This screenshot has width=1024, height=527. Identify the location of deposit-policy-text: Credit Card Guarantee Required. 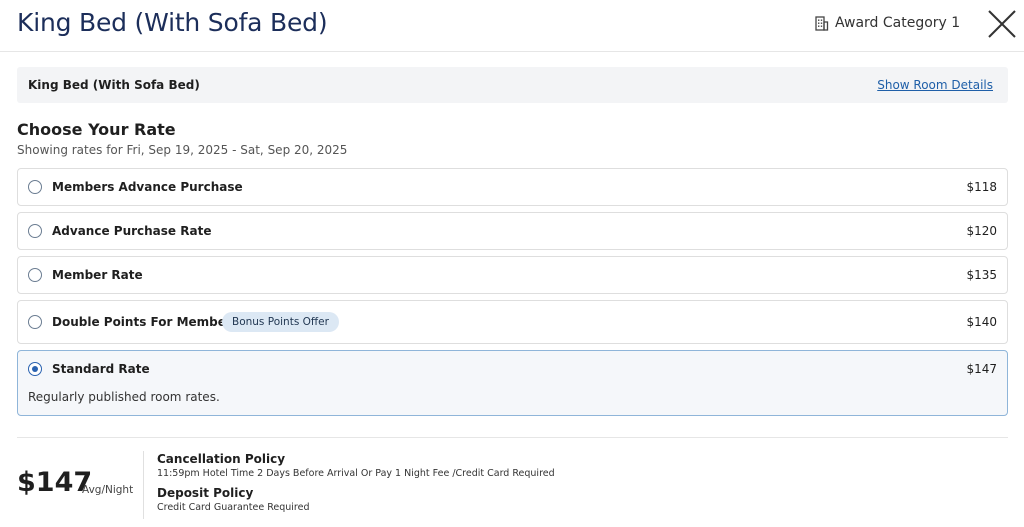
(233, 507).